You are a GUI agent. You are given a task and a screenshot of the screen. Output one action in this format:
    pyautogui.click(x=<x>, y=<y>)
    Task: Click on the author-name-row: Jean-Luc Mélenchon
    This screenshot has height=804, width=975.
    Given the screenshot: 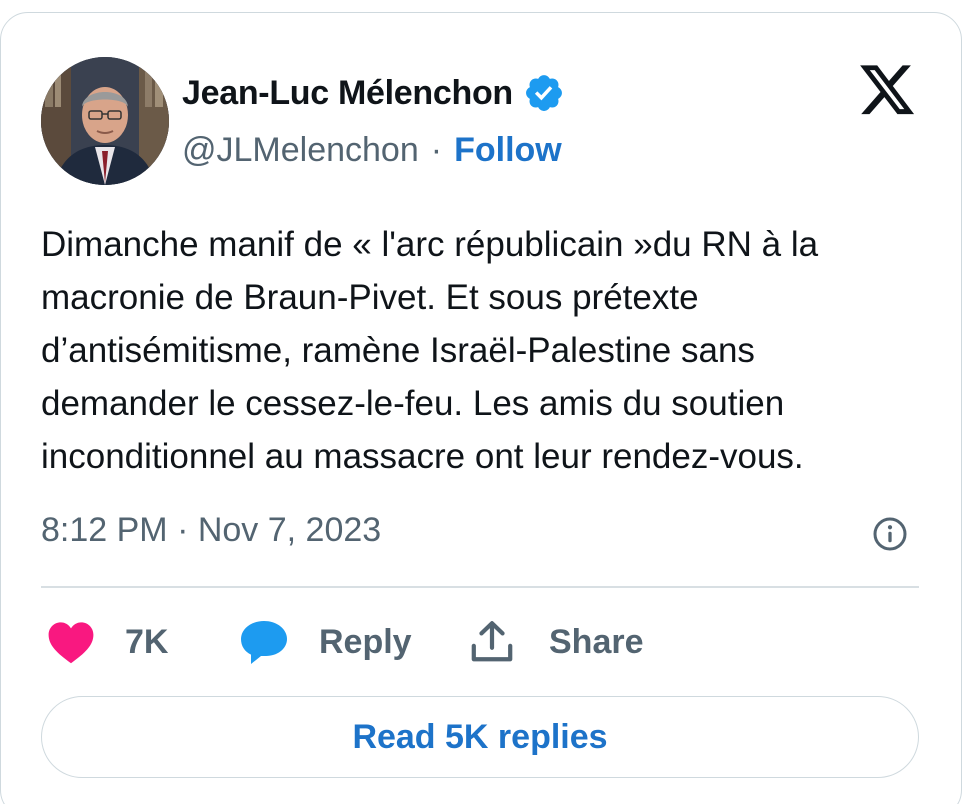 What is the action you would take?
    pyautogui.click(x=373, y=93)
    